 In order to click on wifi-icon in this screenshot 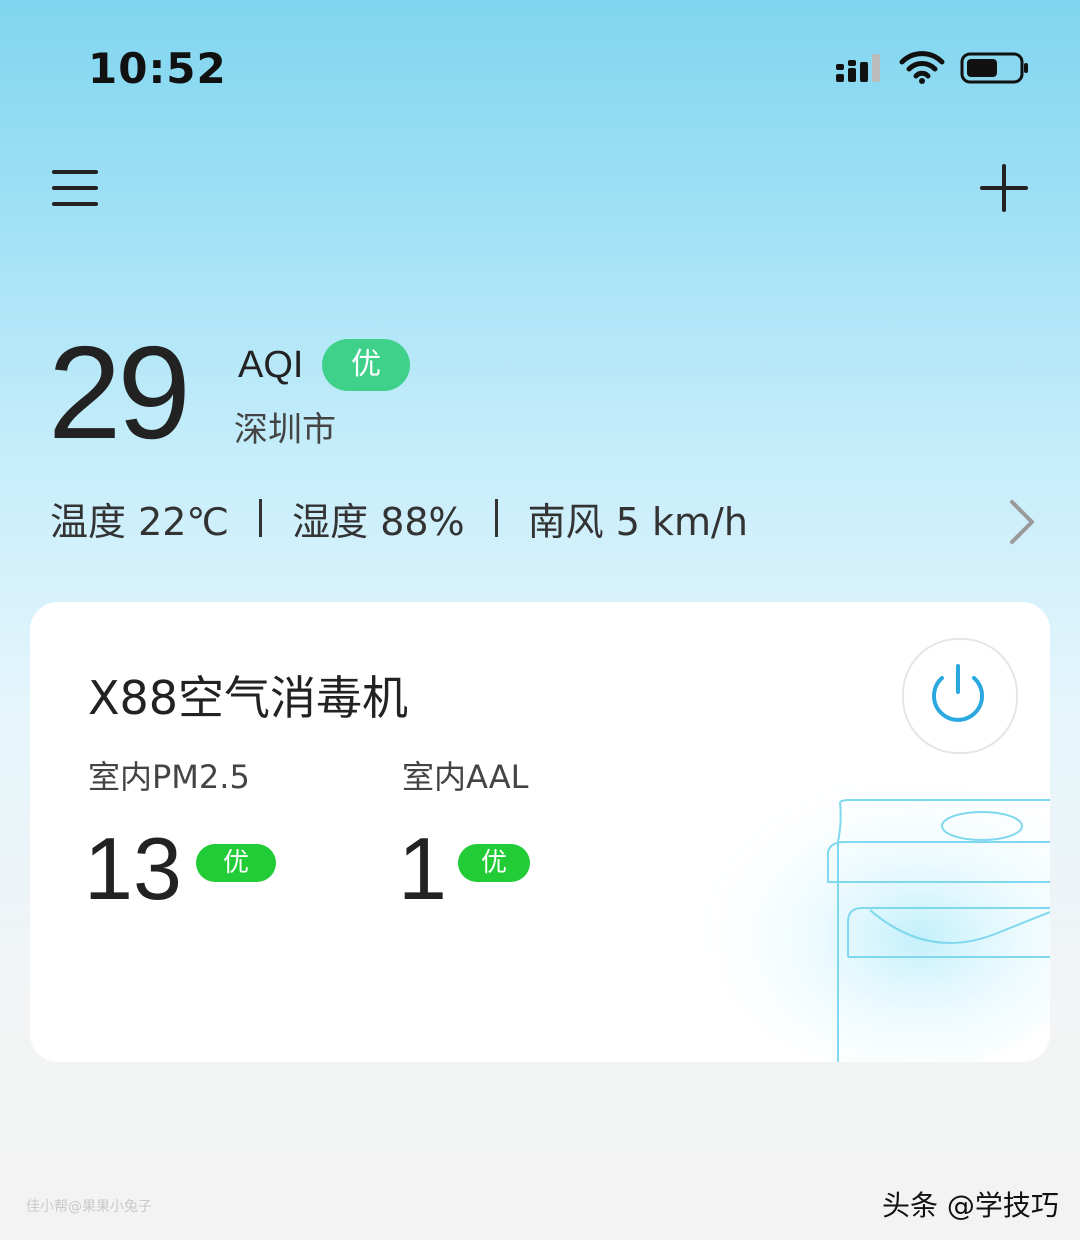, I will do `click(922, 67)`.